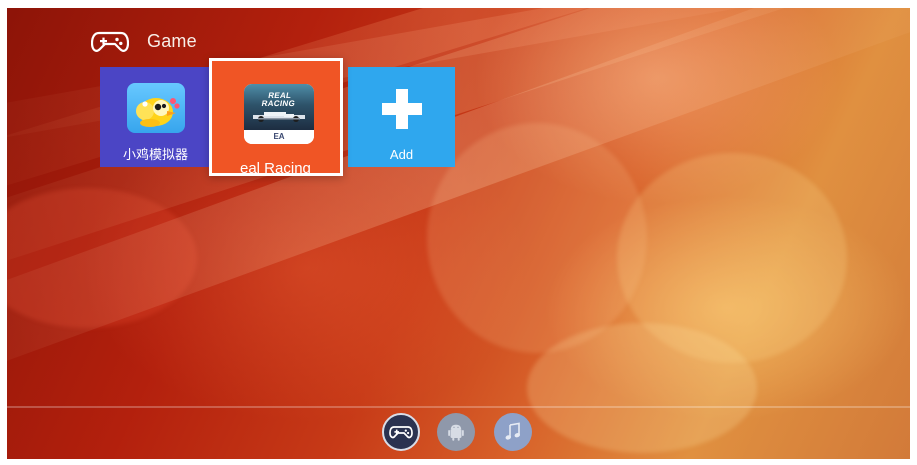  I want to click on app-tile-label-real-racing: eal Racing, so click(275, 168).